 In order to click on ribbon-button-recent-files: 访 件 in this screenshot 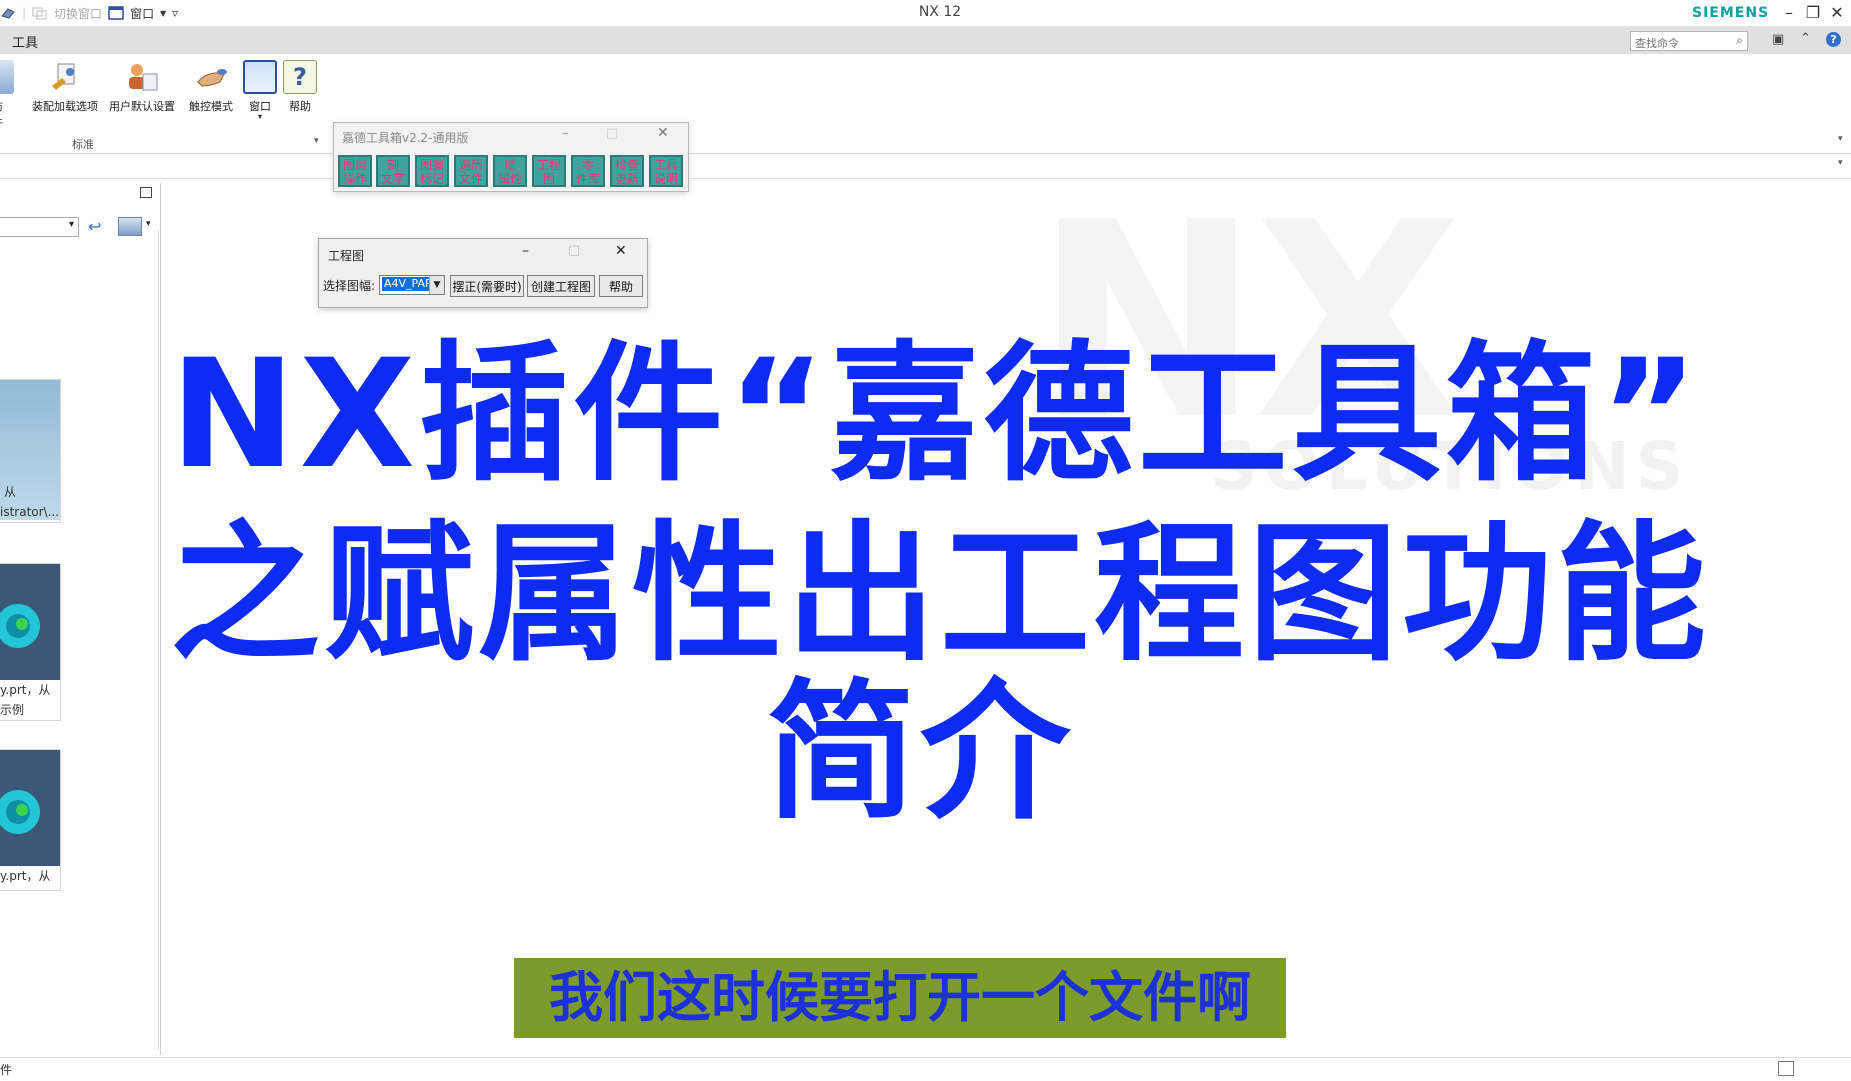, I will do `click(9, 95)`.